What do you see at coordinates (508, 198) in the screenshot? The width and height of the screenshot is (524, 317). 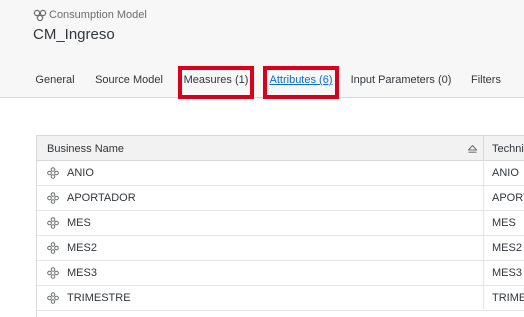 I see `technical-name: APORTADOR` at bounding box center [508, 198].